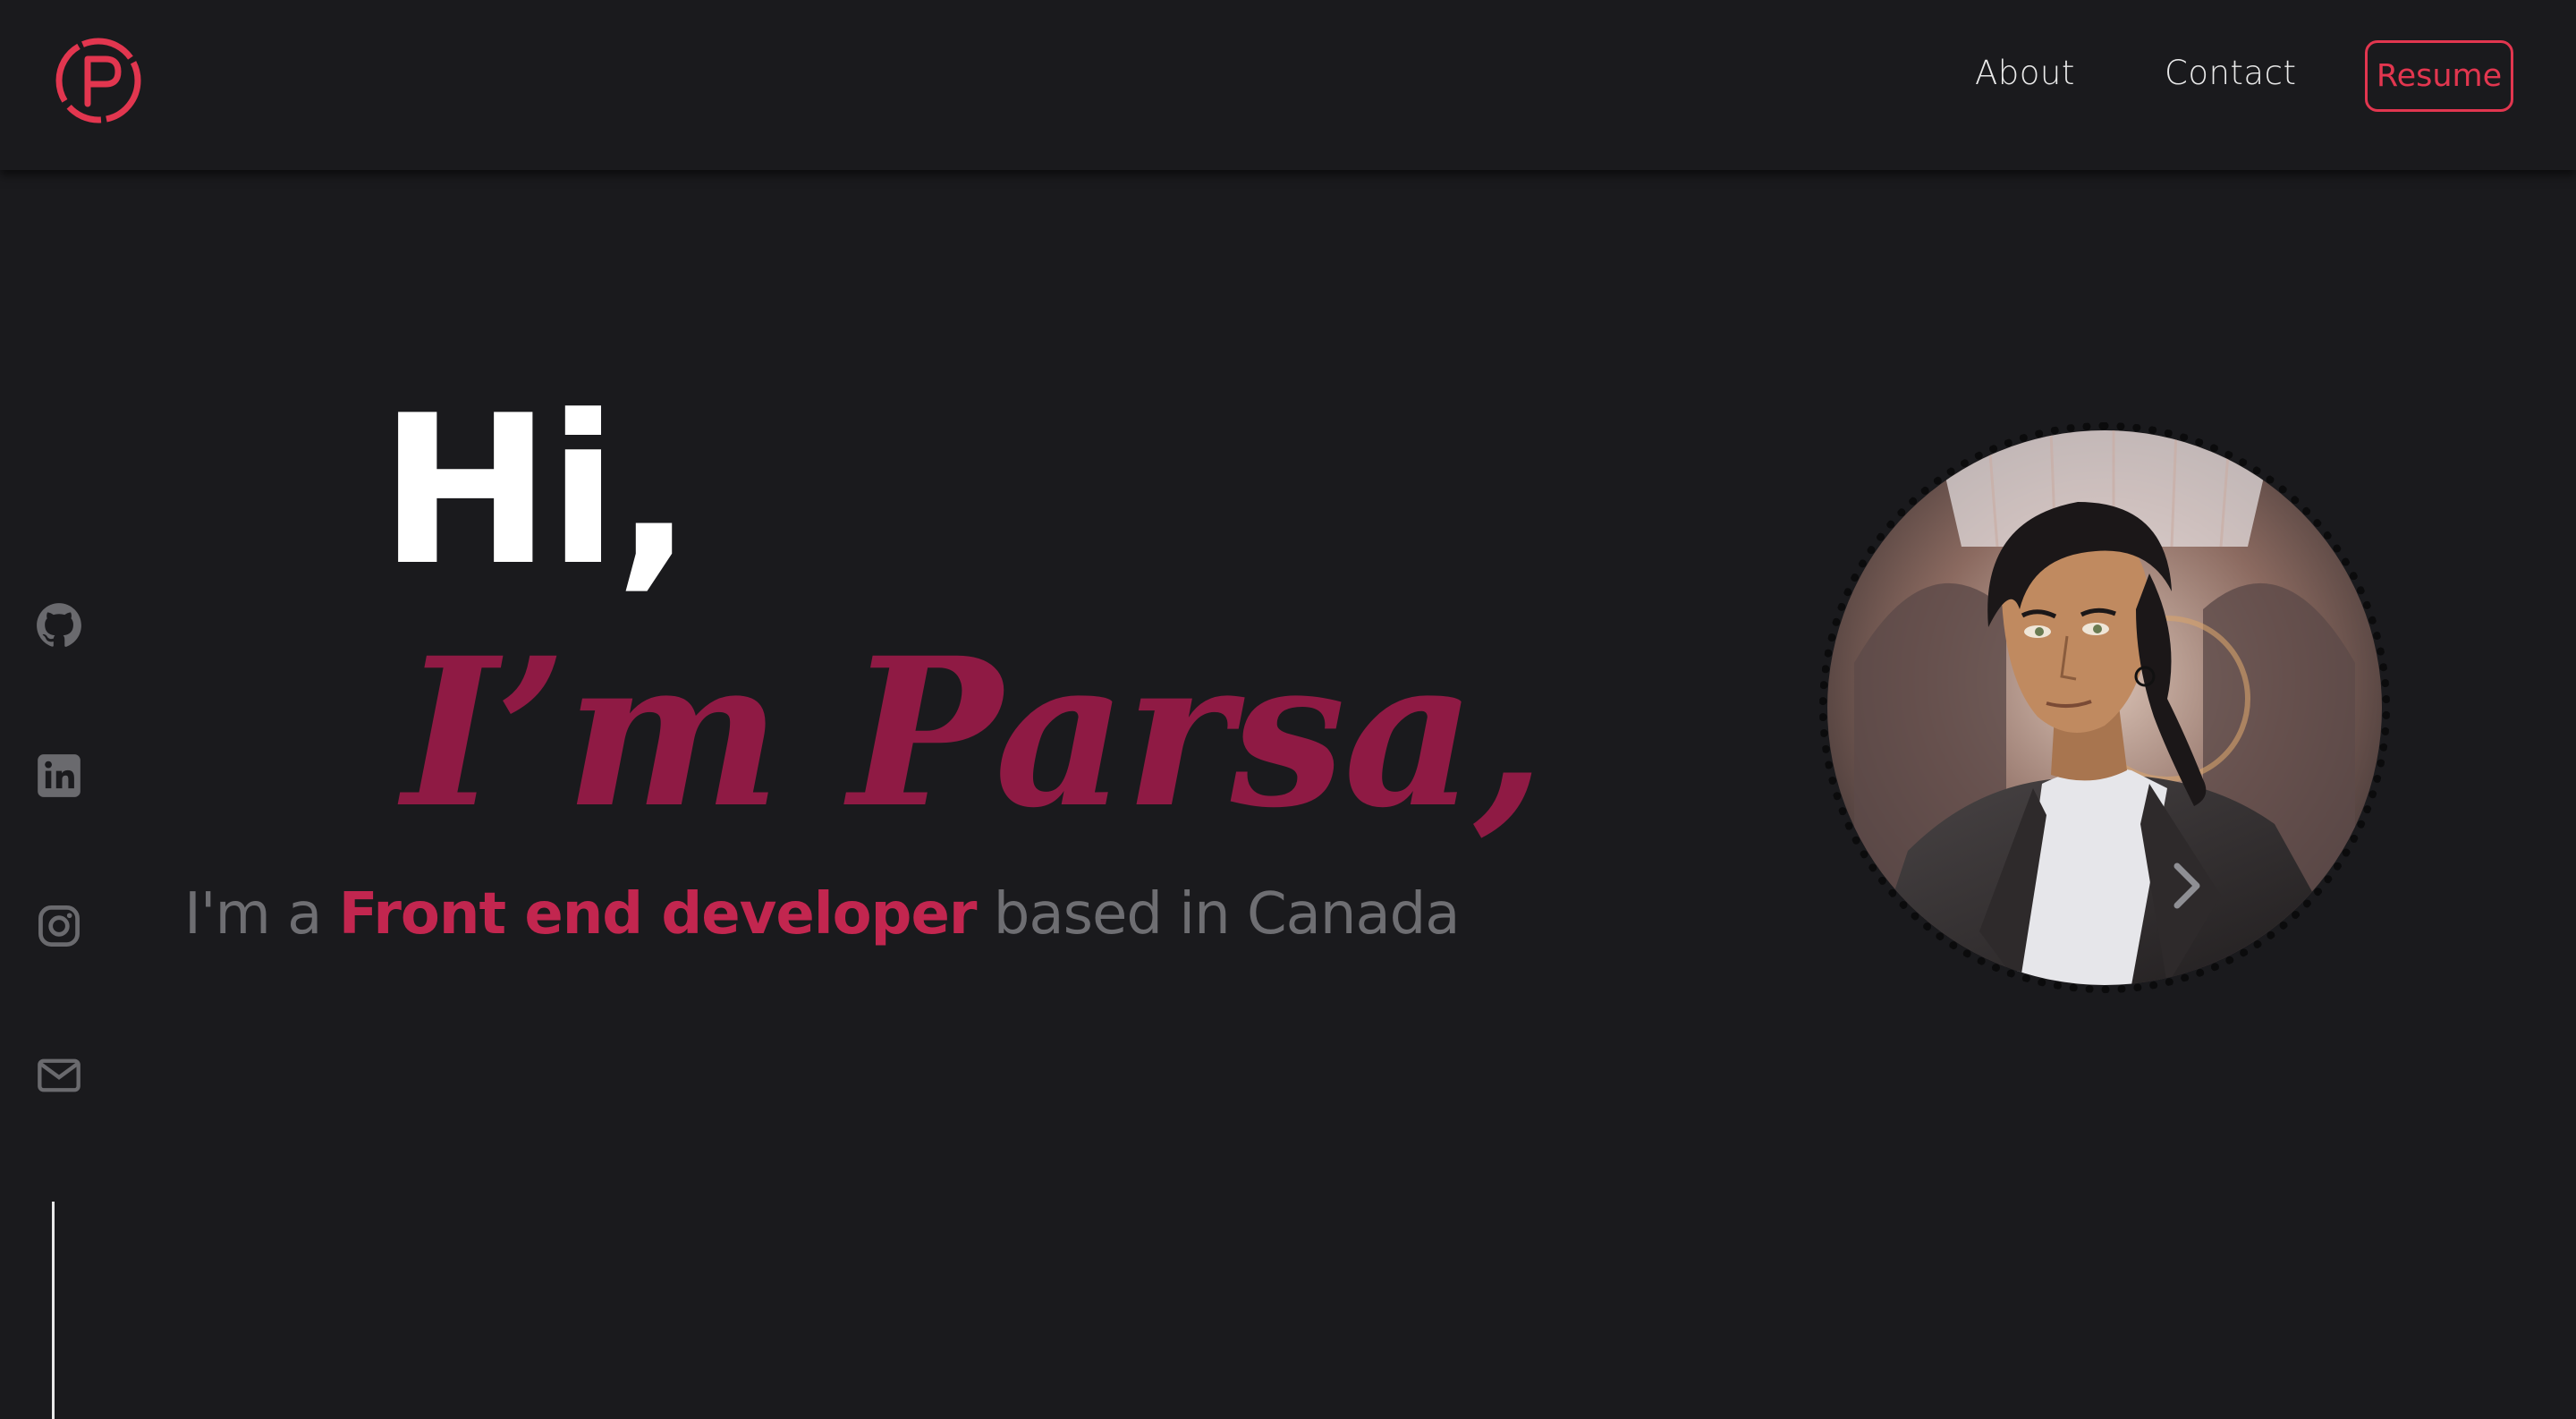 This screenshot has height=1419, width=2576. Describe the element at coordinates (2188, 886) in the screenshot. I see `chevron-right-icon` at that location.